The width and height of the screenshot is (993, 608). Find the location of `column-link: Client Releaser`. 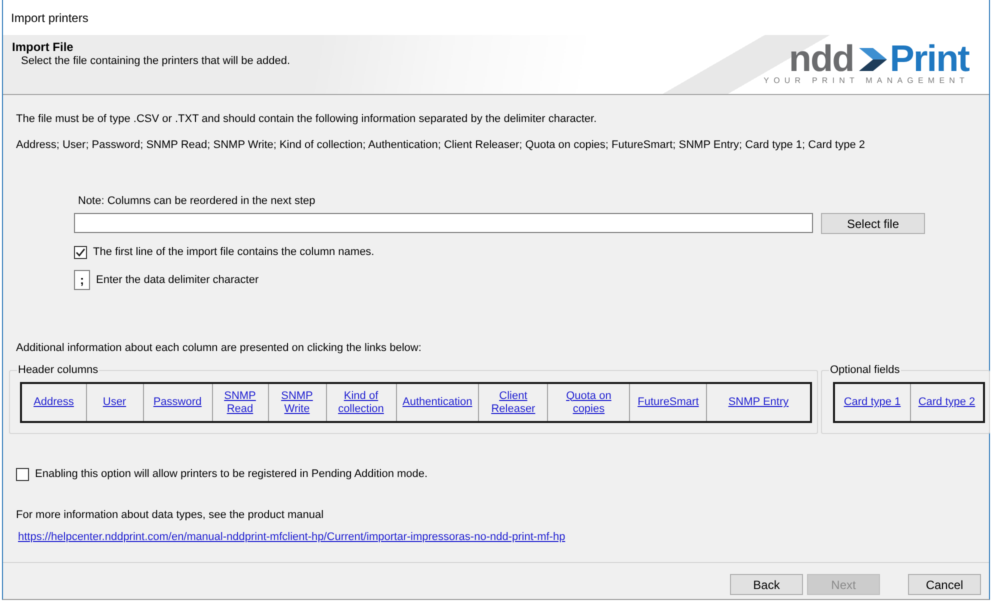

column-link: Client Releaser is located at coordinates (513, 403).